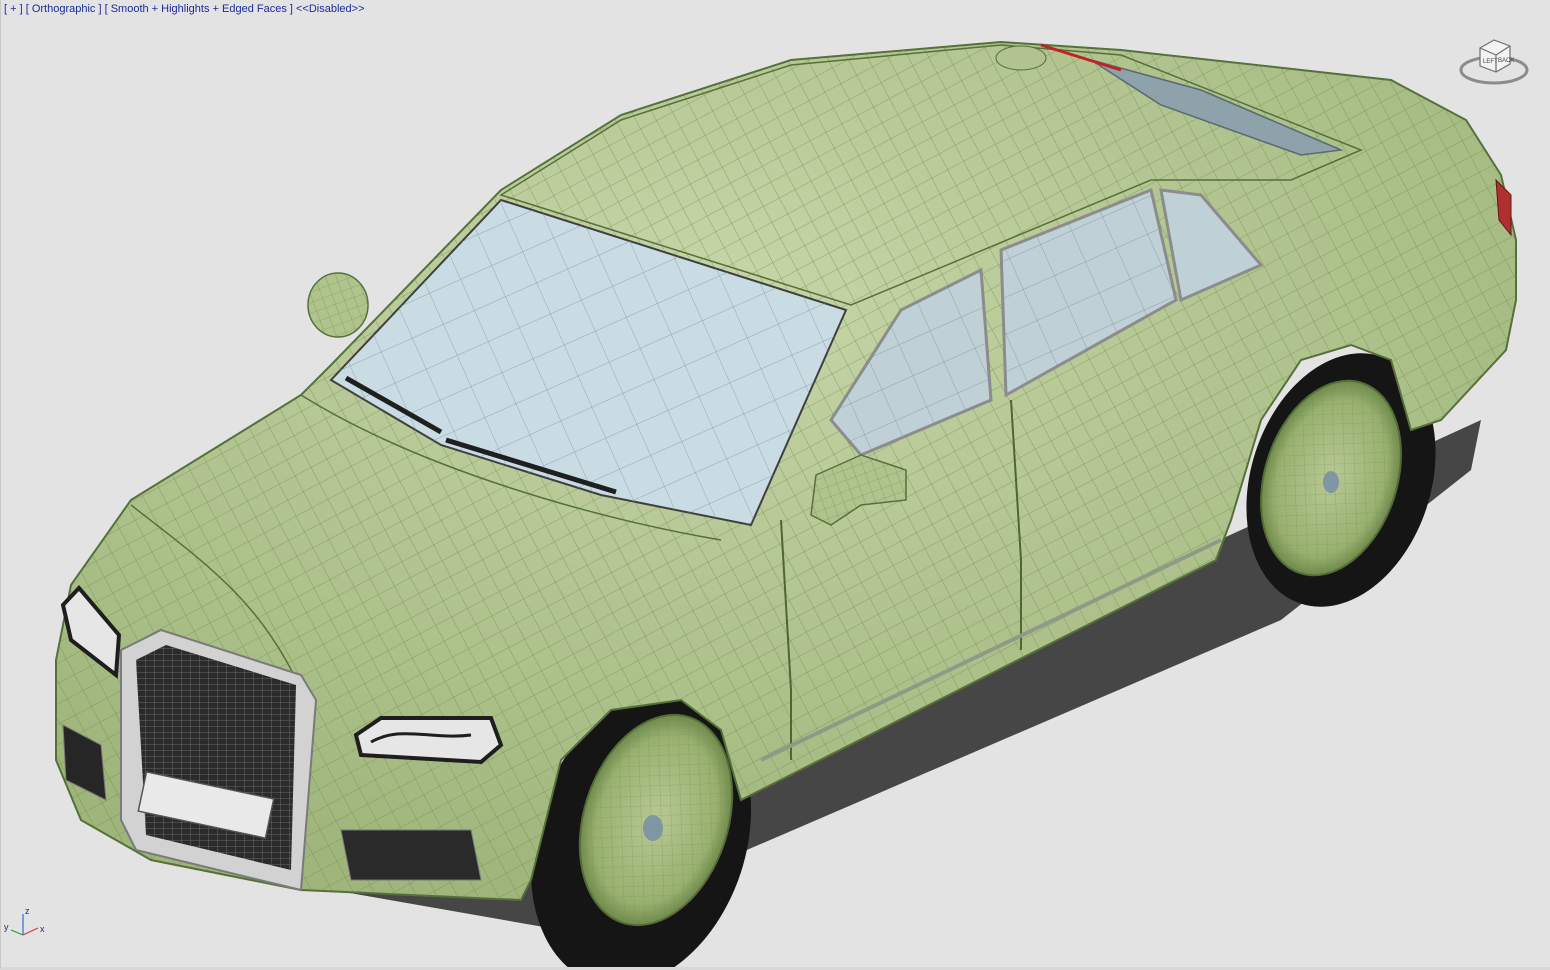 The width and height of the screenshot is (1550, 970). What do you see at coordinates (199, 9) in the screenshot?
I see `viewport-menu-shading: [ Smooth + Highlights + Edged Faces ]` at bounding box center [199, 9].